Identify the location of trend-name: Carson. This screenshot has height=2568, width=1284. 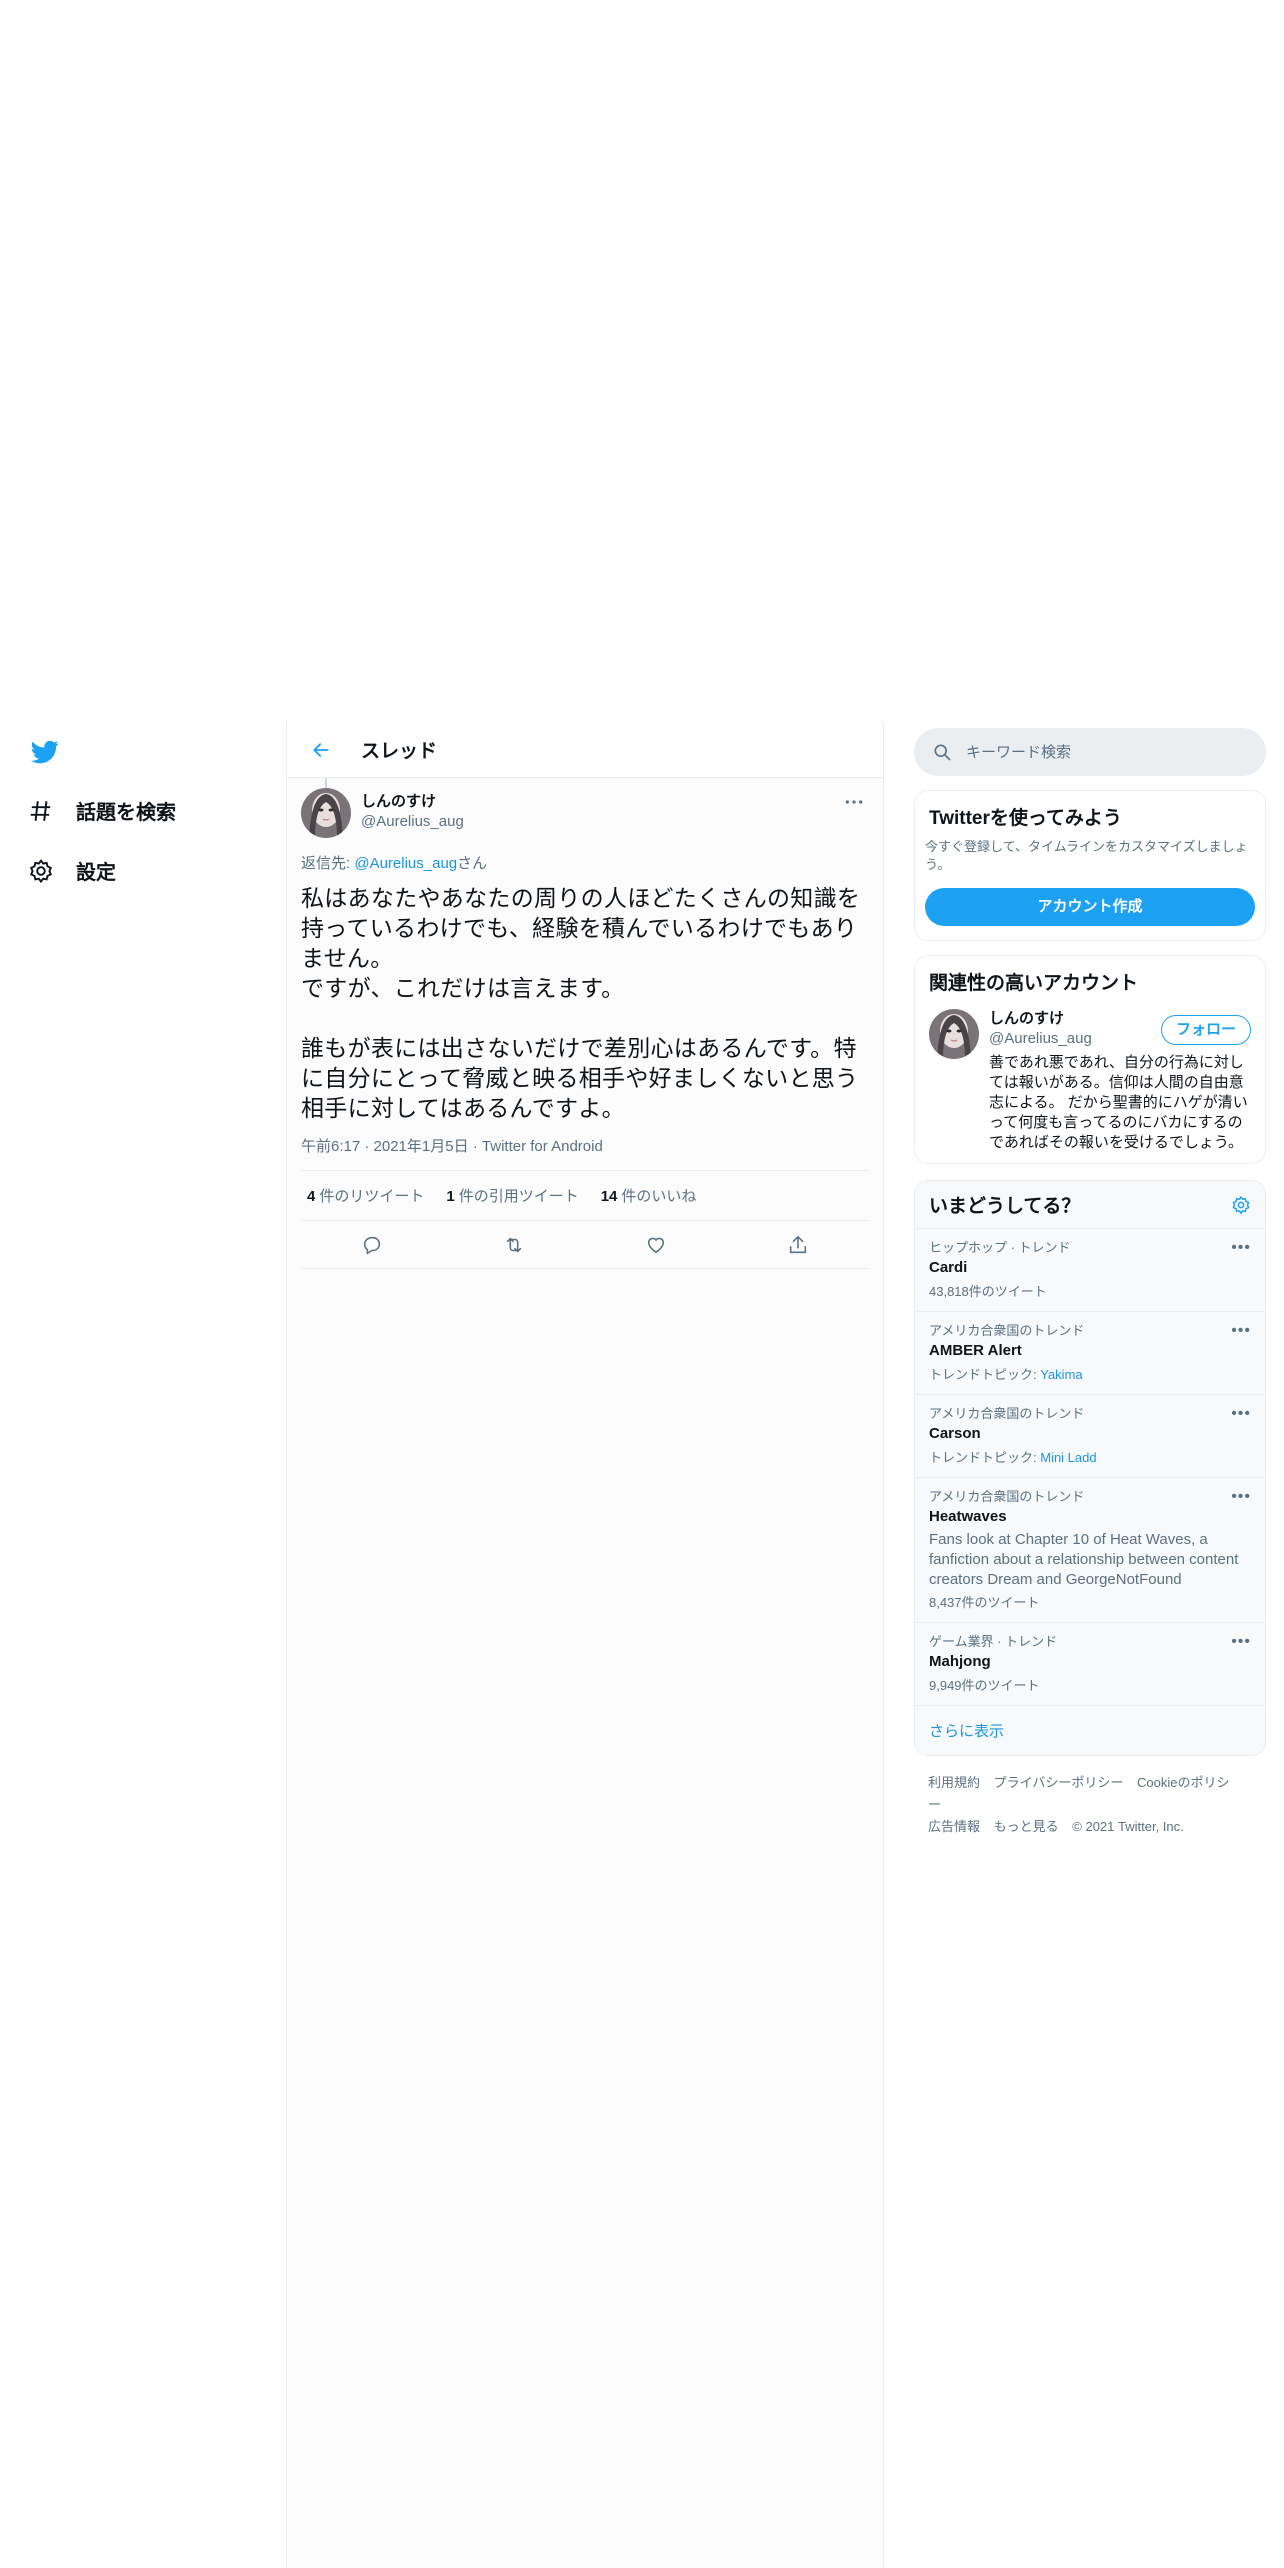
(955, 1433).